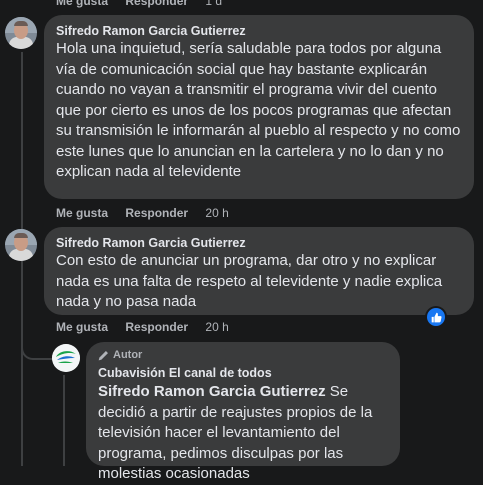  Describe the element at coordinates (213, 4) in the screenshot. I see `timestamp: 1 d` at that location.